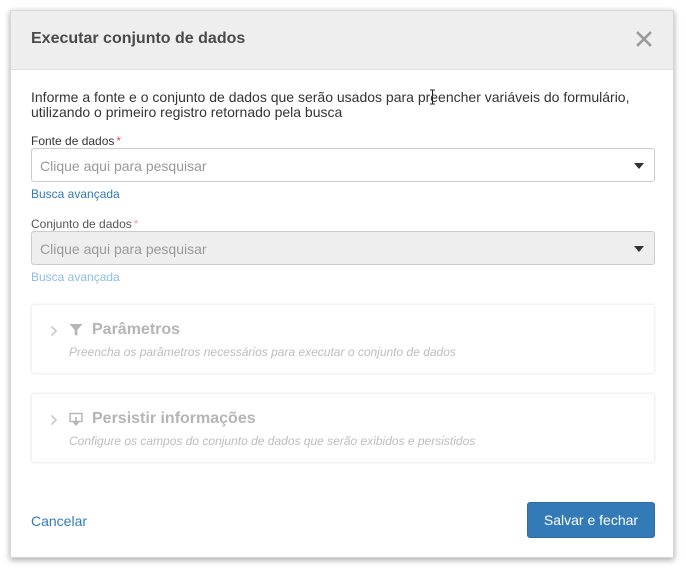 This screenshot has height=569, width=686. Describe the element at coordinates (343, 248) in the screenshot. I see `dataset-select: Clique aqui para pesquisar` at that location.